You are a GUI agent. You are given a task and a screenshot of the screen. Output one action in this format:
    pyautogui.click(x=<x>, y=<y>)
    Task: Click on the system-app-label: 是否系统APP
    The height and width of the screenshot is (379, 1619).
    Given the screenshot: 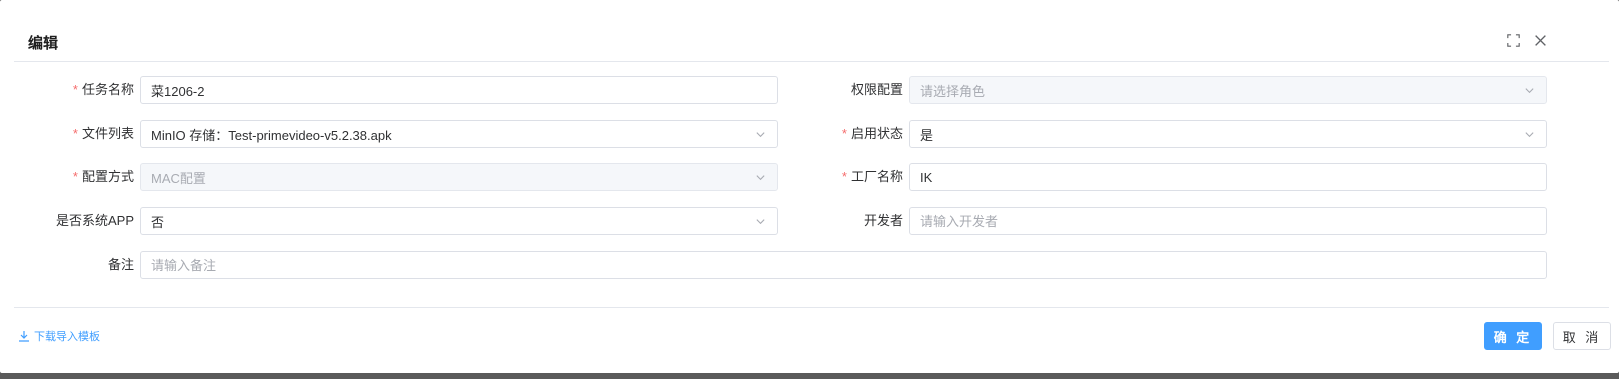 What is the action you would take?
    pyautogui.click(x=94, y=220)
    